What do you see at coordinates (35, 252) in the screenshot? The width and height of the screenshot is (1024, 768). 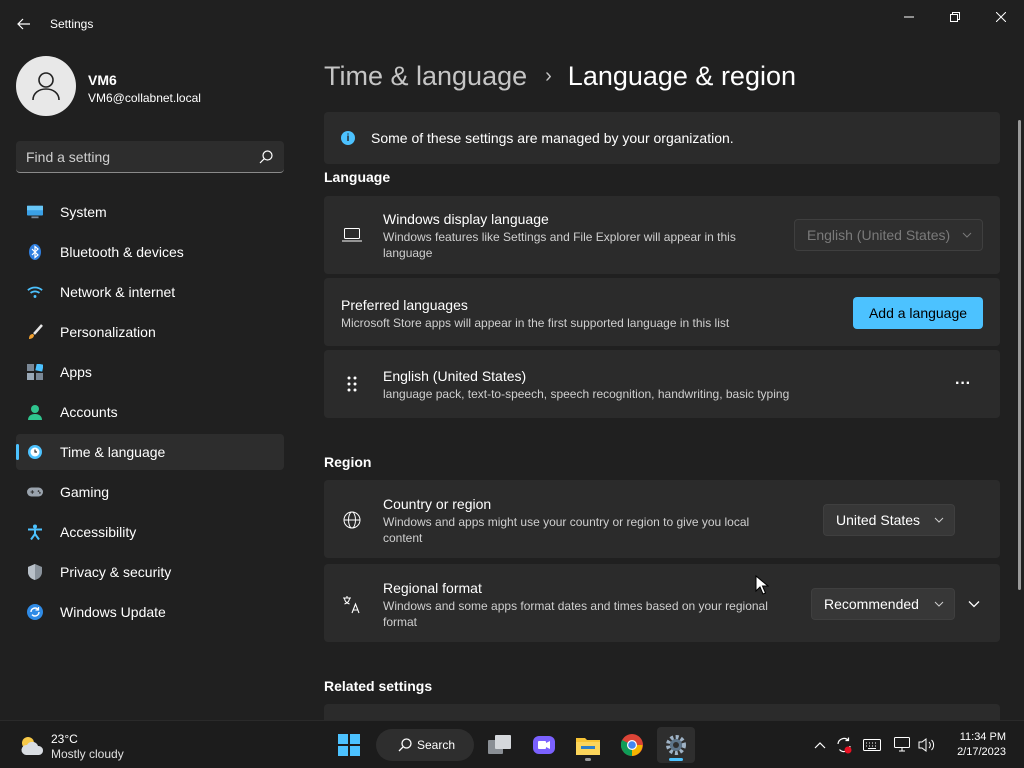 I see `bluetooth-icon` at bounding box center [35, 252].